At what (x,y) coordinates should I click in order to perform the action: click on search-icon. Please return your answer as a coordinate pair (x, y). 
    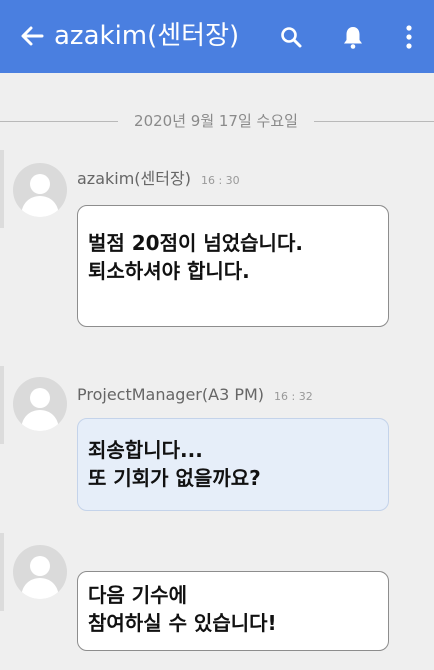
    Looking at the image, I should click on (291, 37).